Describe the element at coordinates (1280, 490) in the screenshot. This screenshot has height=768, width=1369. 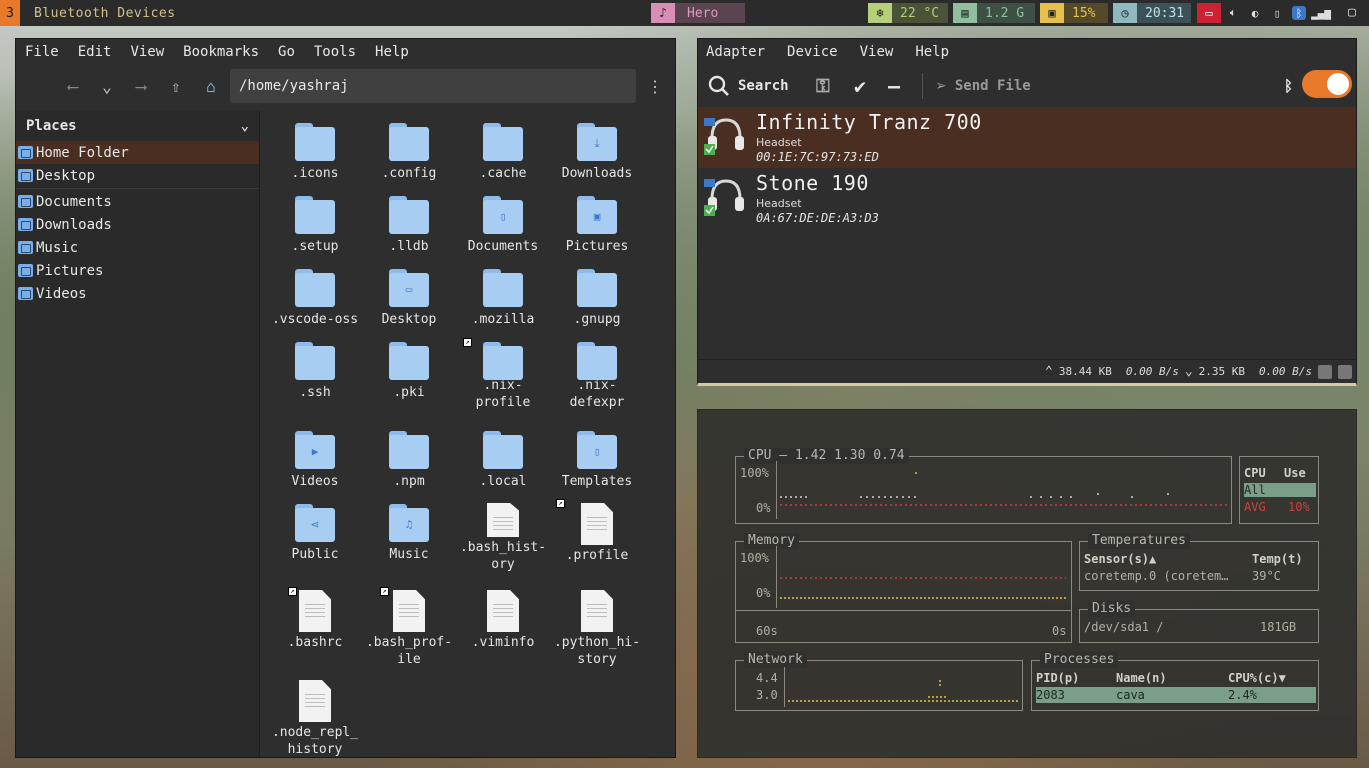
I see `cpu-all-row: All` at that location.